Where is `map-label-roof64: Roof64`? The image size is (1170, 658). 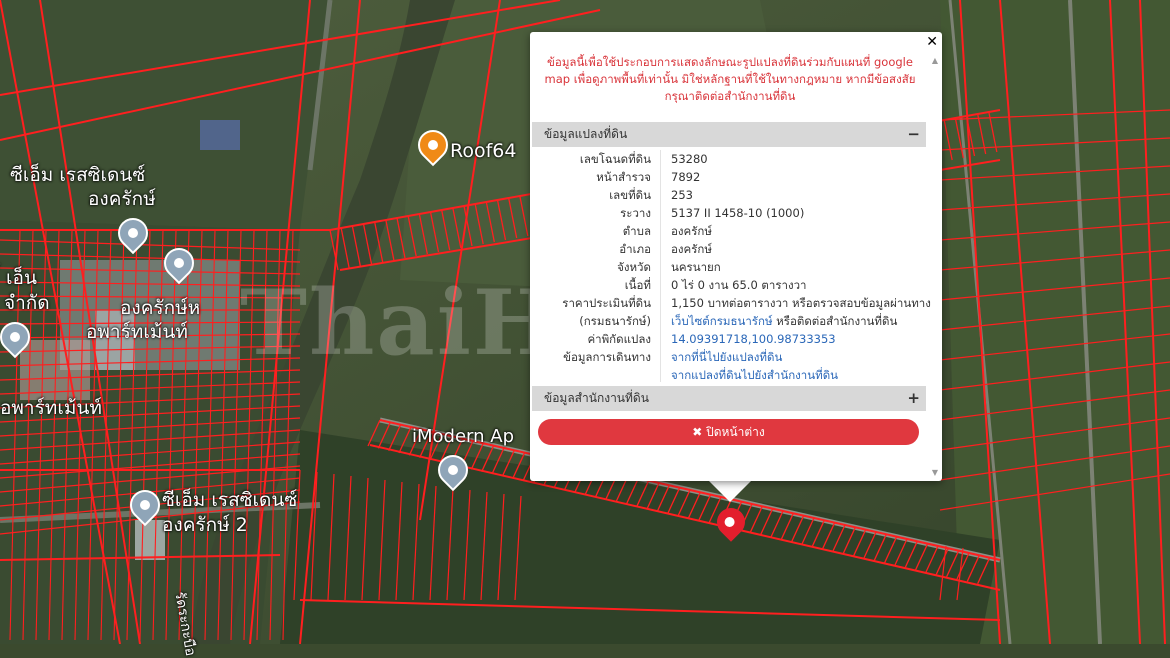
map-label-roof64: Roof64 is located at coordinates (483, 151).